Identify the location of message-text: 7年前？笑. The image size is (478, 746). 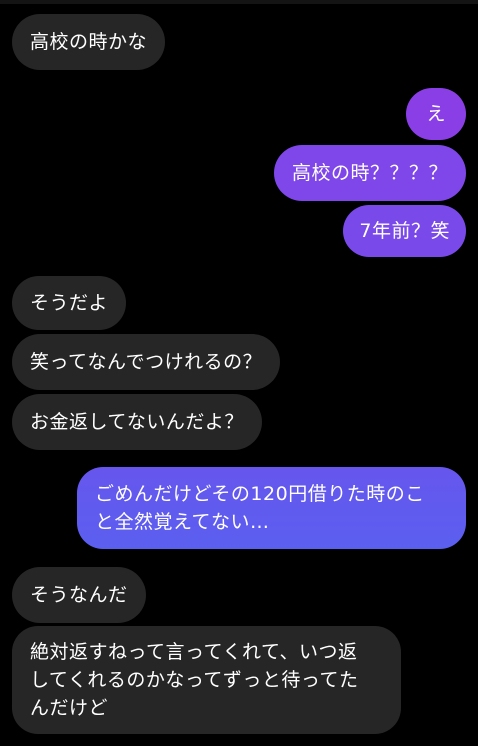
(404, 231).